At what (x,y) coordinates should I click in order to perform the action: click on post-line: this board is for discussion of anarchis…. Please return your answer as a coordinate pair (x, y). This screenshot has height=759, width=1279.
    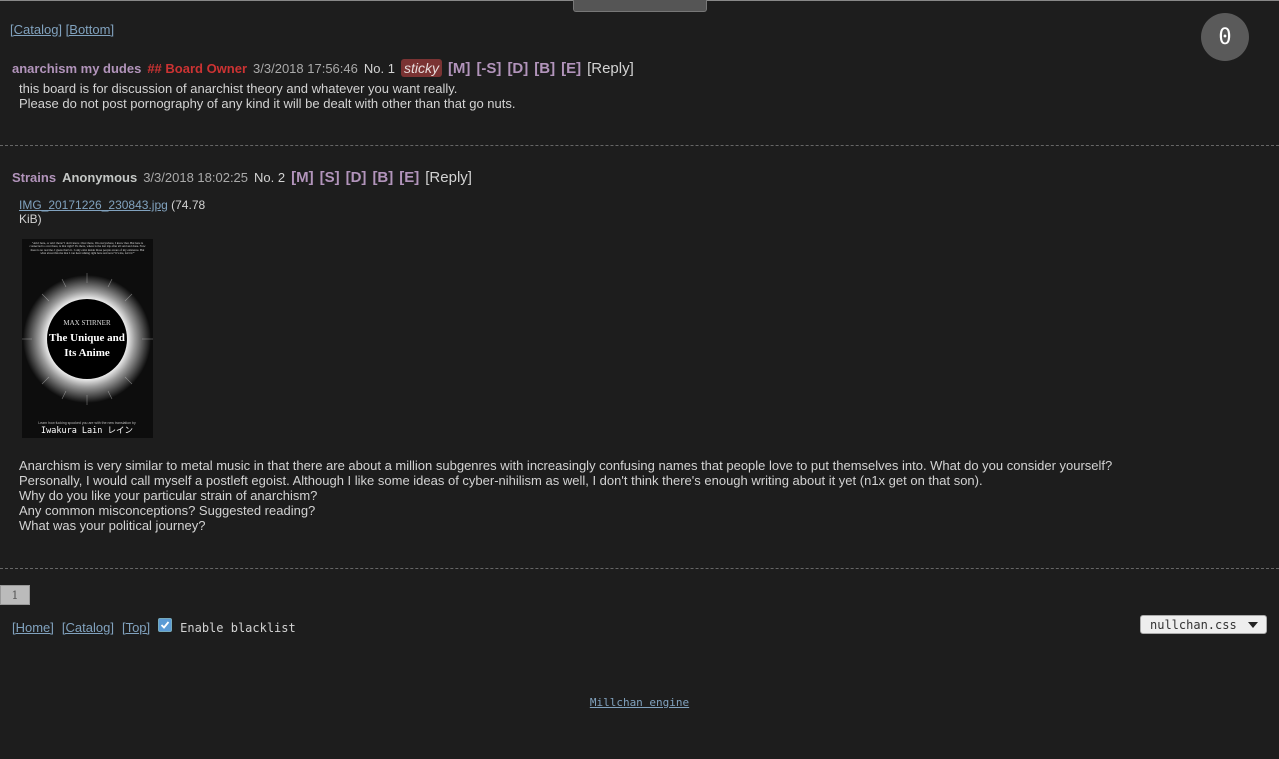
    Looking at the image, I should click on (238, 88).